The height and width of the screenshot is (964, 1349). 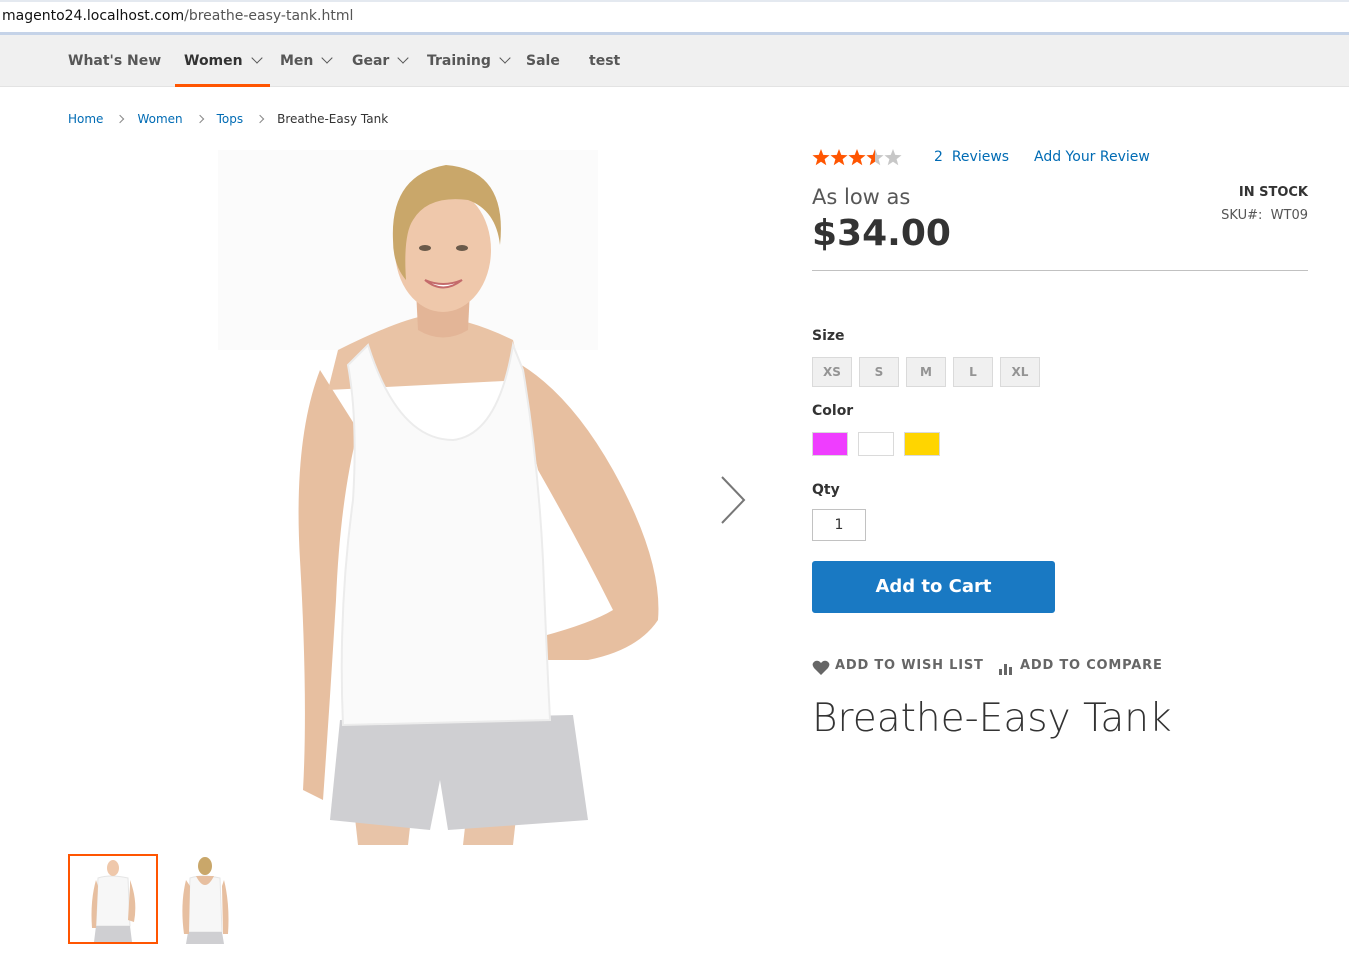 I want to click on nav-item-gear: Gear, so click(x=381, y=61).